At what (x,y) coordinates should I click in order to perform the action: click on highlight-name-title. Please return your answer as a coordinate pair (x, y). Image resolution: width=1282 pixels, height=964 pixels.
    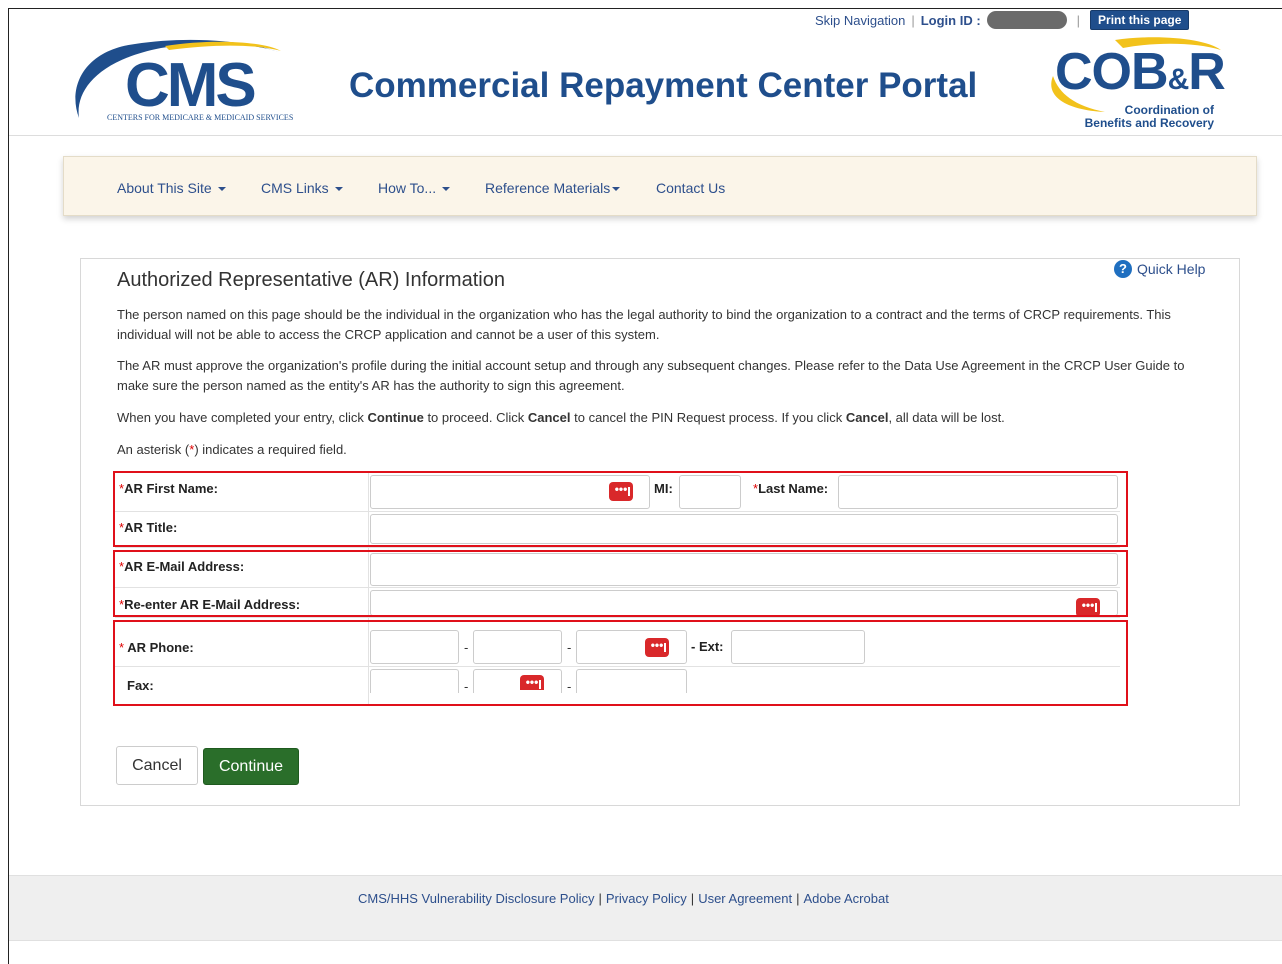
    Looking at the image, I should click on (620, 509).